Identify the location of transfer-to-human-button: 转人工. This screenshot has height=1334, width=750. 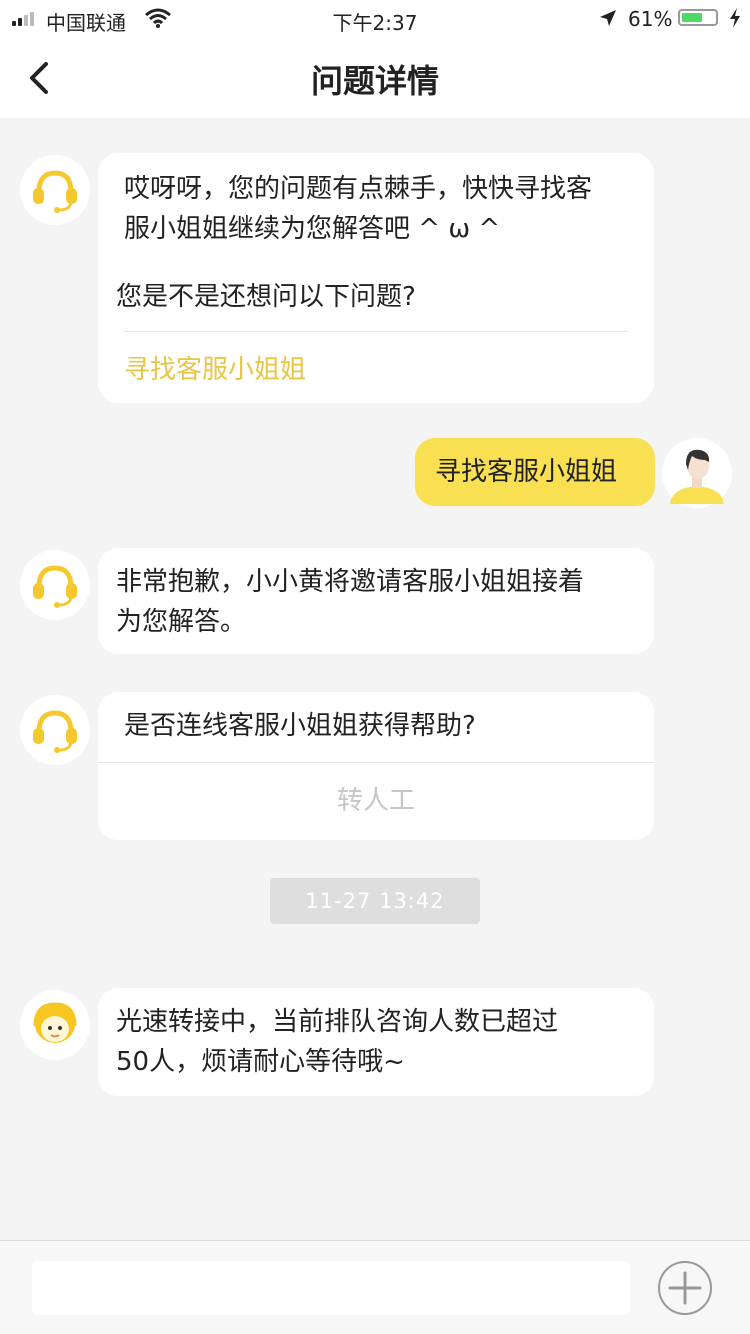
(376, 801).